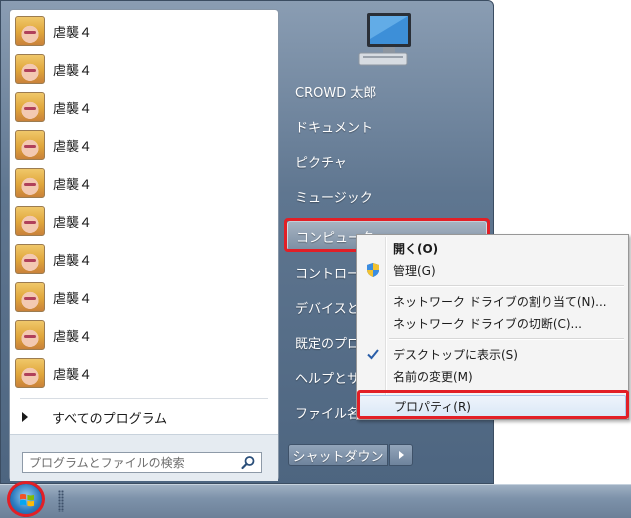  Describe the element at coordinates (328, 414) in the screenshot. I see `run-label: ファイル名` at that location.